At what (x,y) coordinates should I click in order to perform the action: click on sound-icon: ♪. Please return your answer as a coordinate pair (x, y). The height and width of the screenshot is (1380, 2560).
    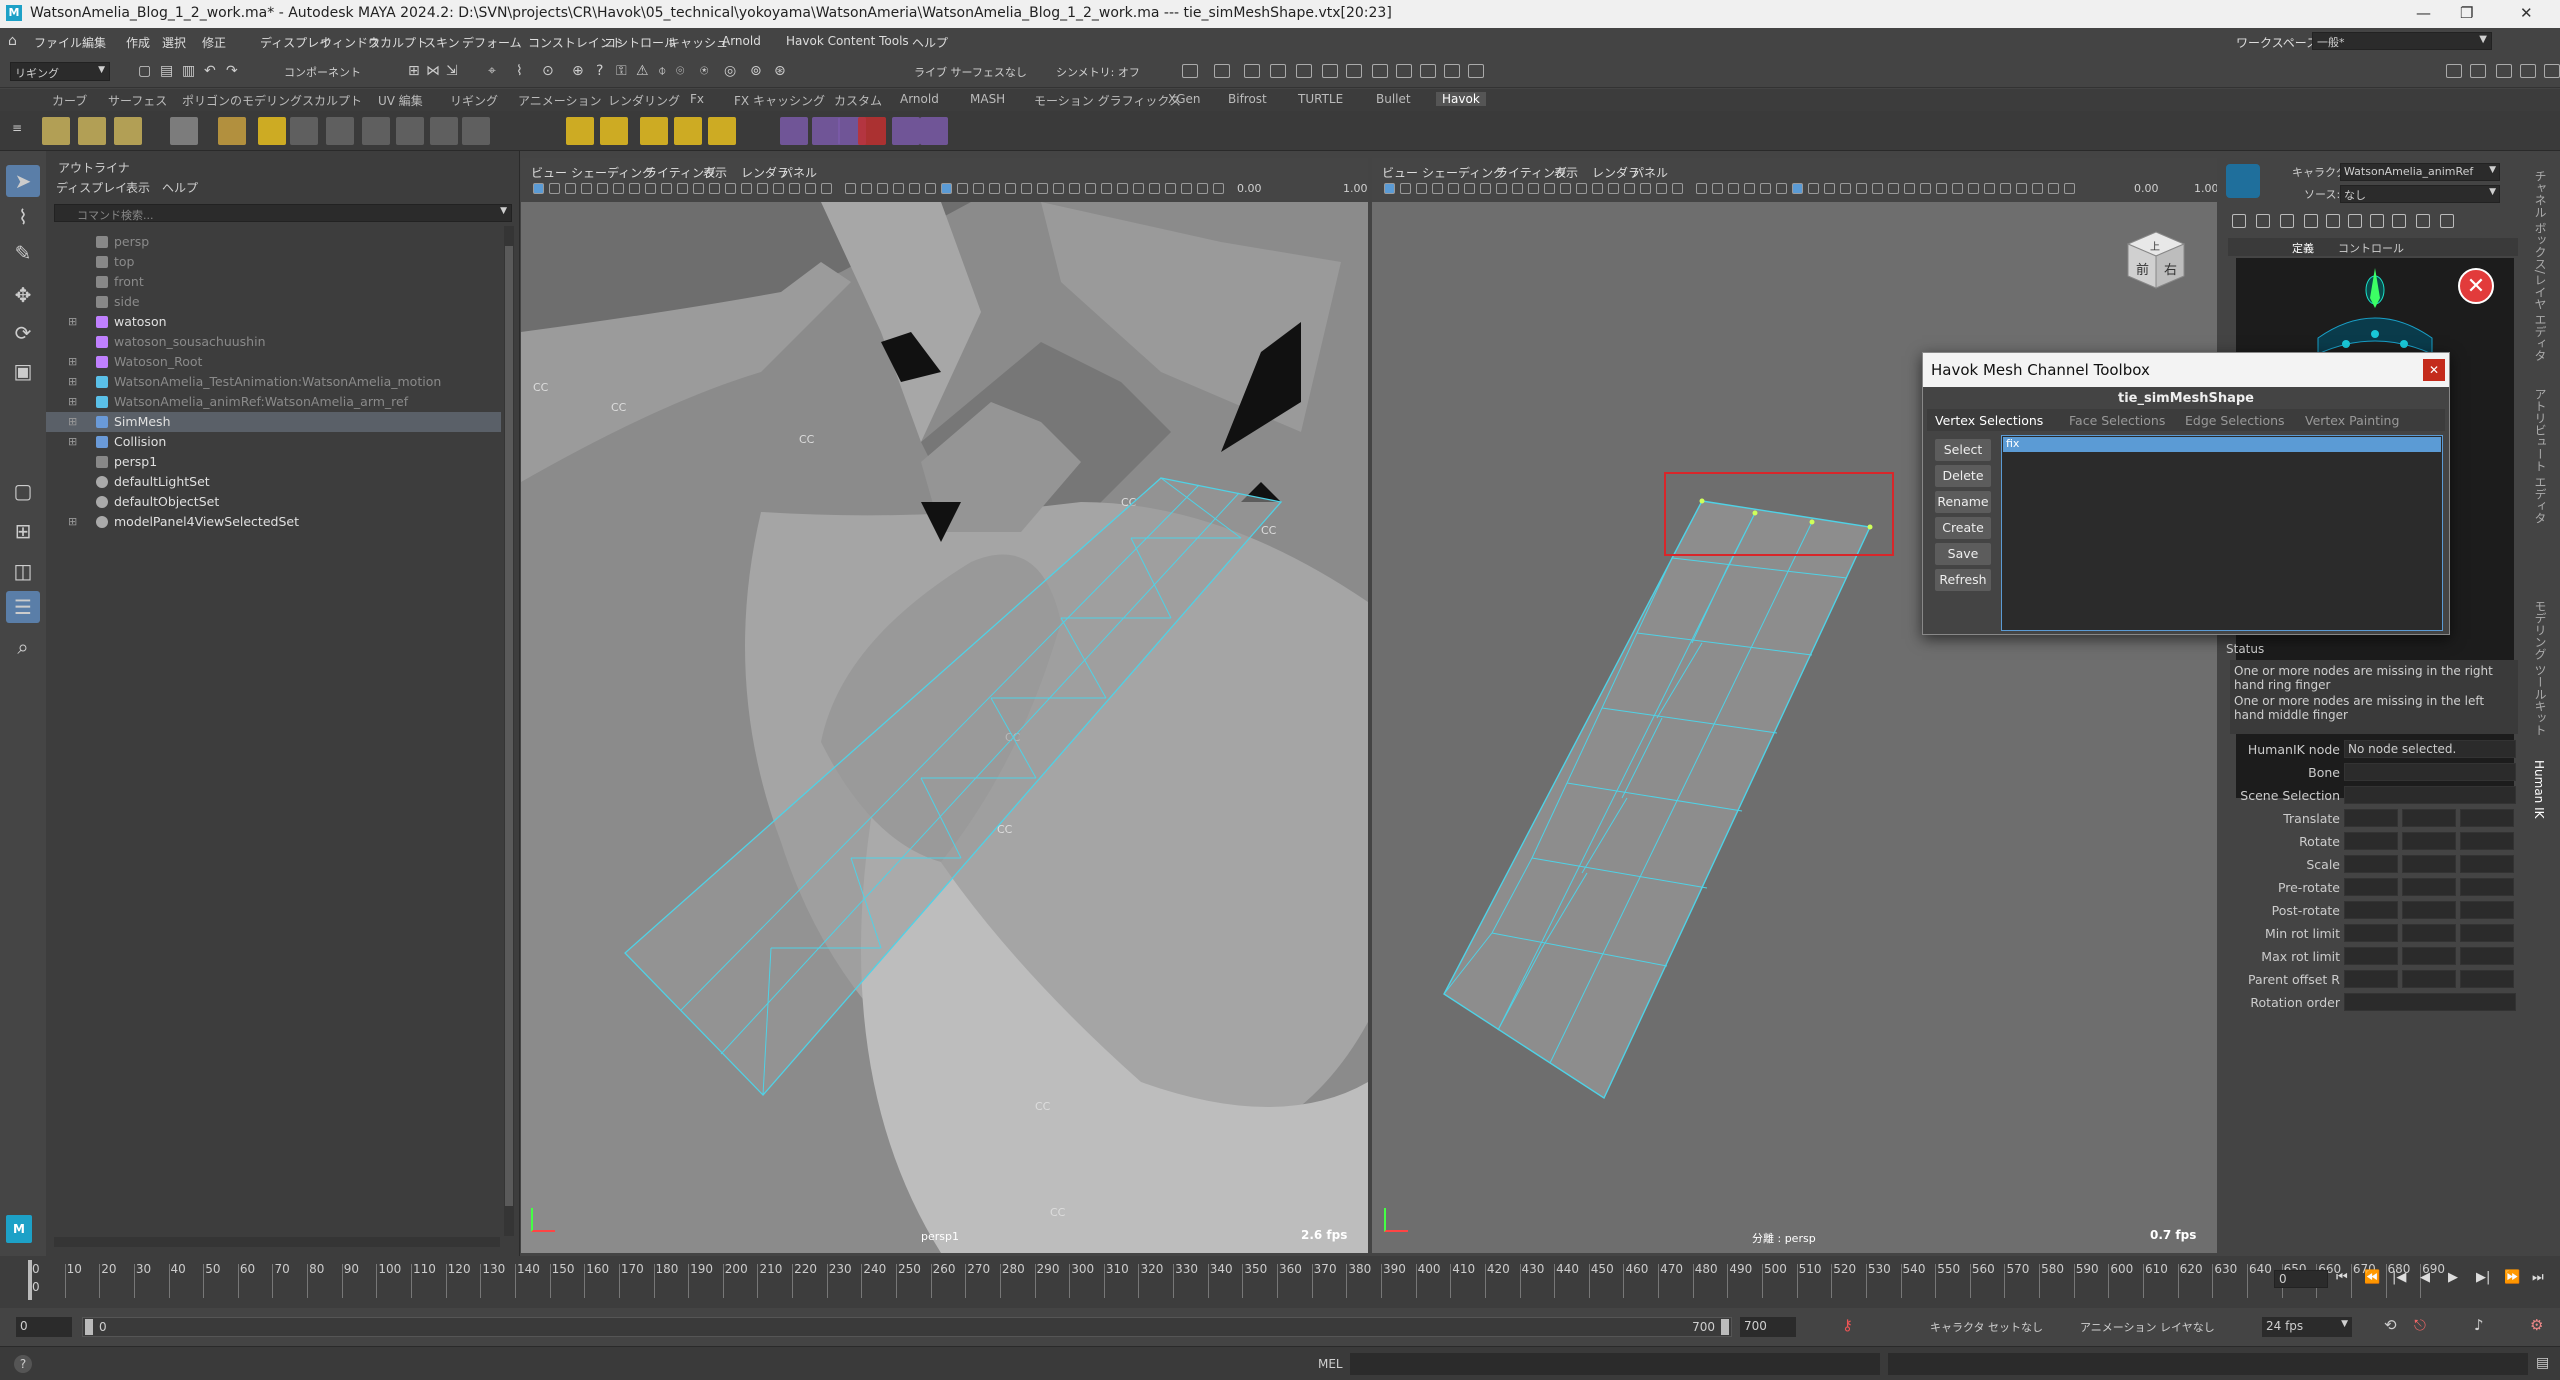
    Looking at the image, I should click on (2479, 1325).